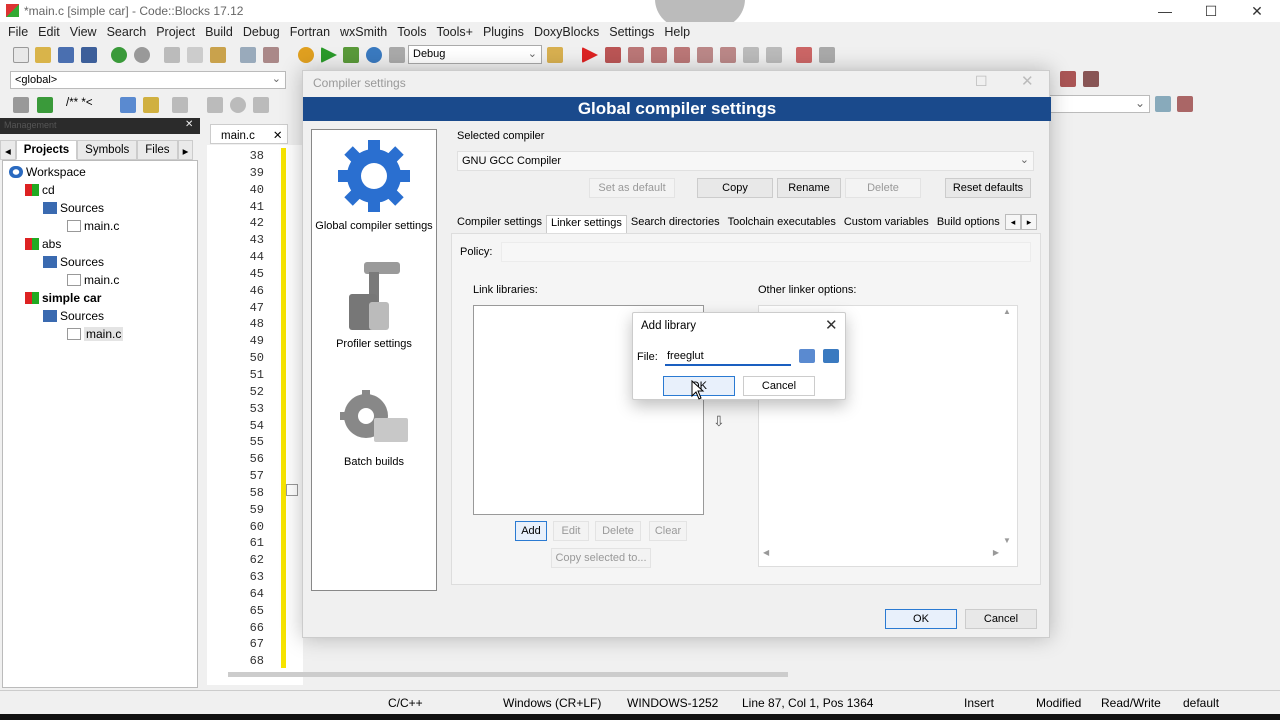  Describe the element at coordinates (175, 32) in the screenshot. I see `menu-project: Project` at that location.